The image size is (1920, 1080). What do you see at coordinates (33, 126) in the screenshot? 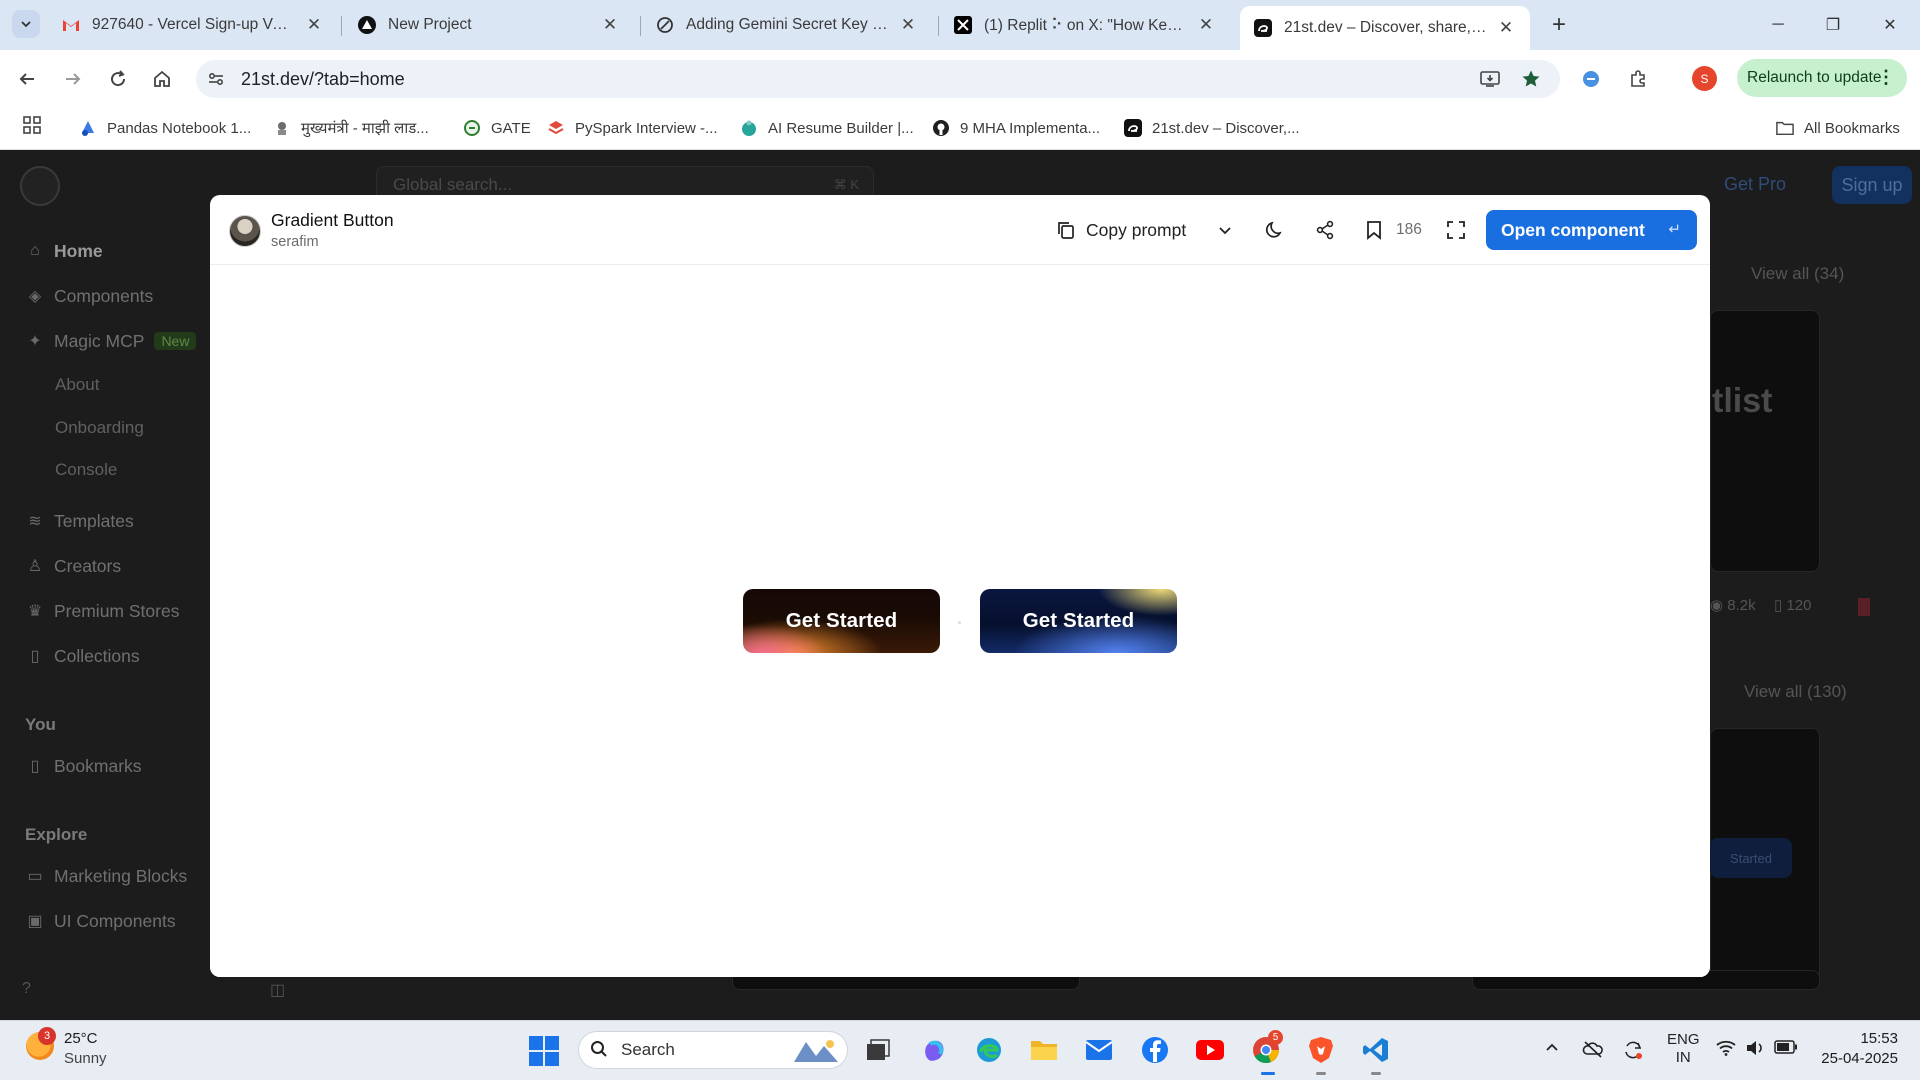
I see `apps-grid-icon` at bounding box center [33, 126].